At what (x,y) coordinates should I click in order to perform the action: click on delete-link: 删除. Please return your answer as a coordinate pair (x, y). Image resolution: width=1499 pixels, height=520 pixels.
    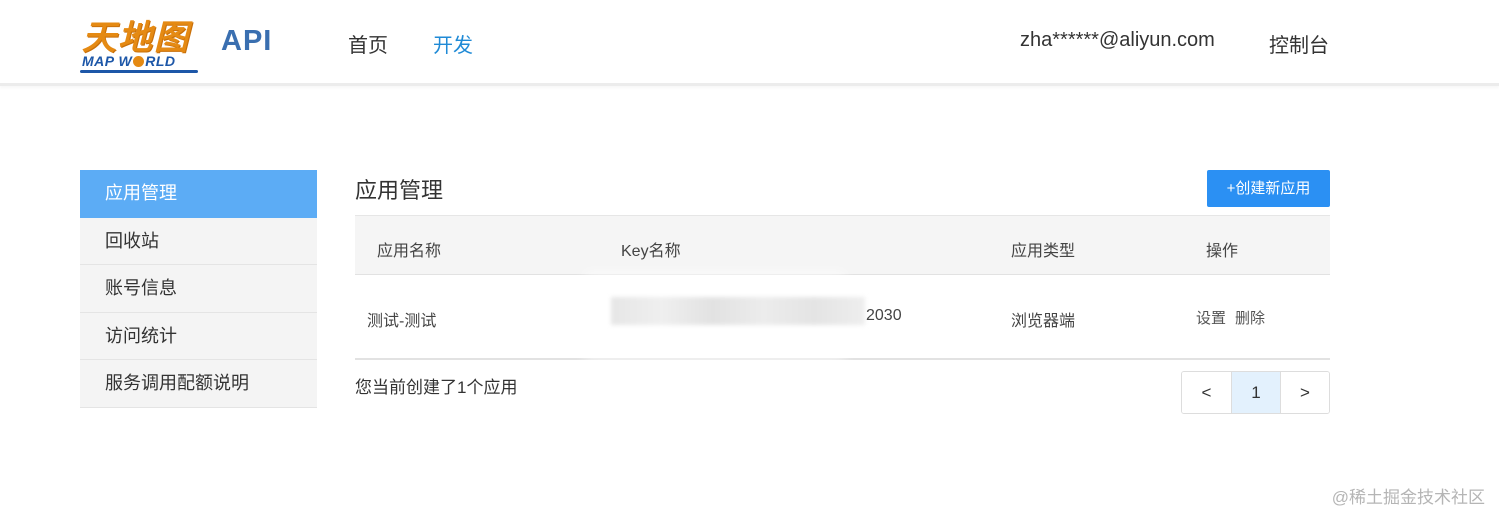
    Looking at the image, I should click on (1250, 318).